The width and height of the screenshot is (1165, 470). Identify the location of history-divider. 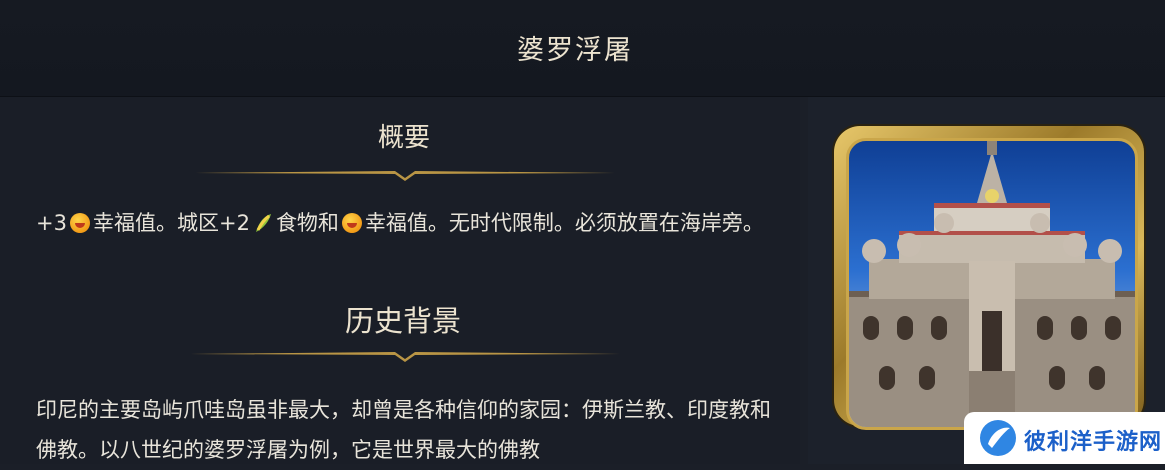
(405, 357).